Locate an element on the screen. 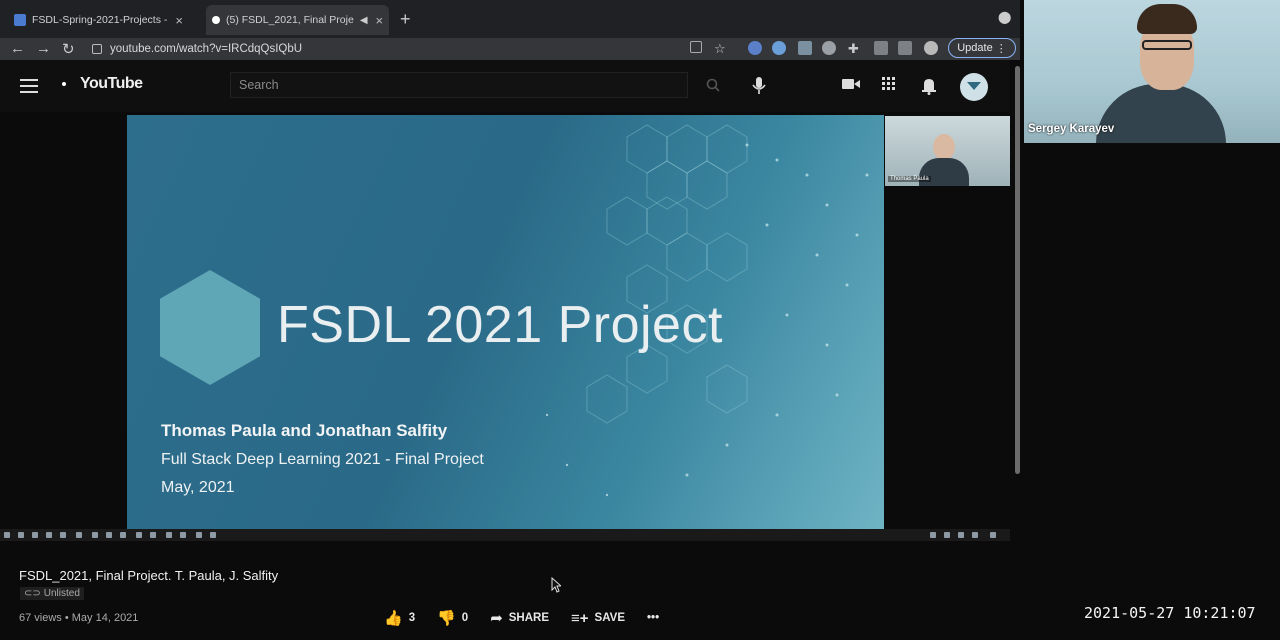 This screenshot has height=640, width=1280. thumbs-down-icon: 👎 is located at coordinates (446, 618).